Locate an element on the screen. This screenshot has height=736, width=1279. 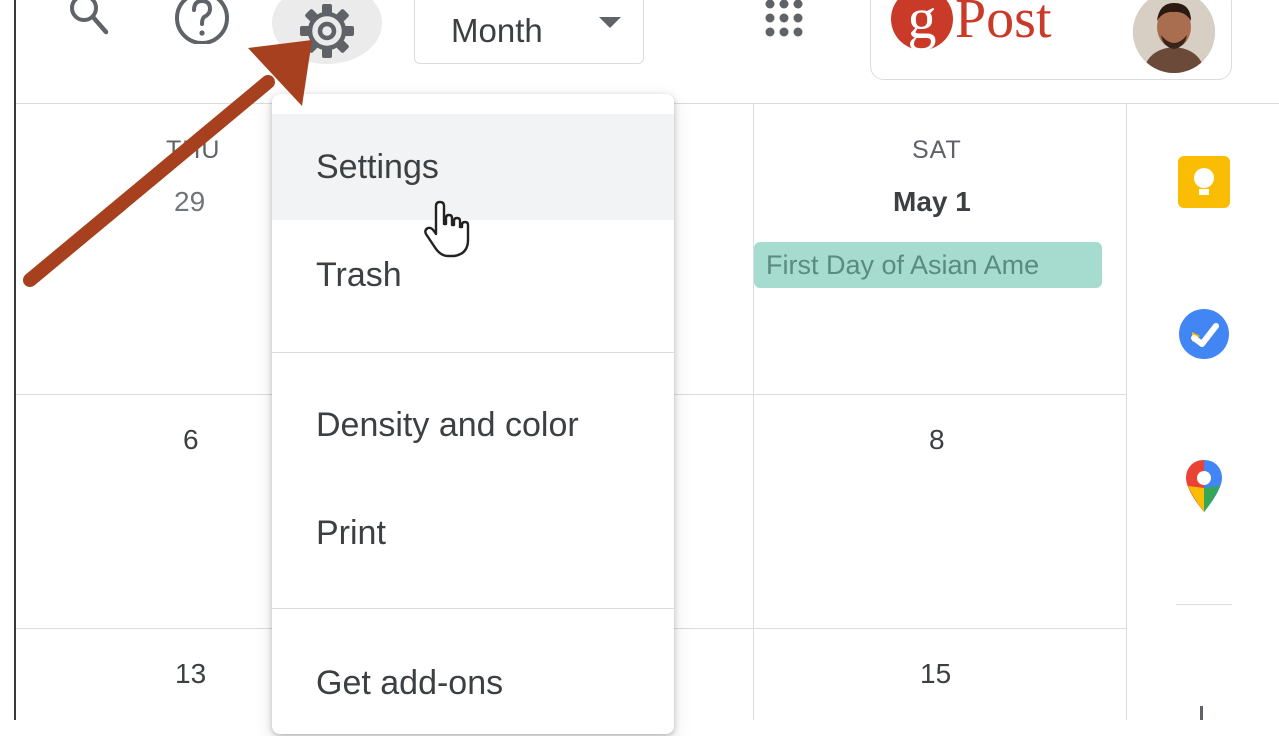
view-select-value: Month is located at coordinates (497, 30).